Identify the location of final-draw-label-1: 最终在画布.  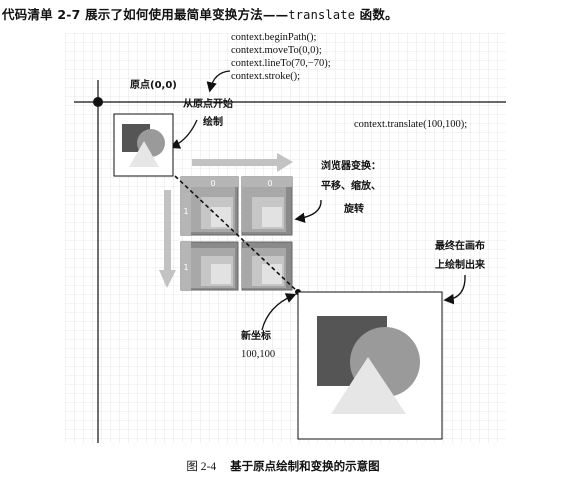
(460, 245).